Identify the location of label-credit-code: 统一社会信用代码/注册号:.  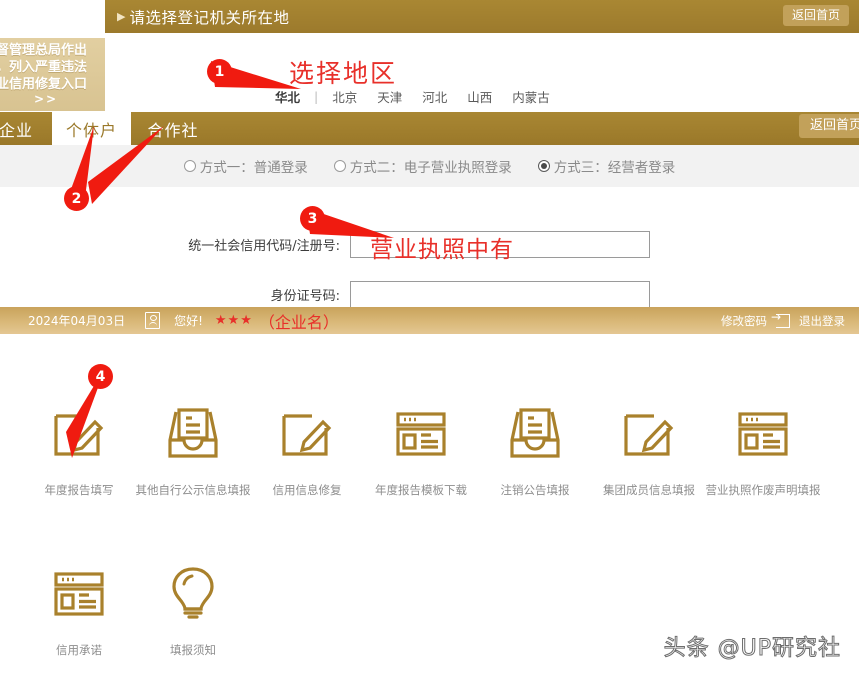
(264, 246).